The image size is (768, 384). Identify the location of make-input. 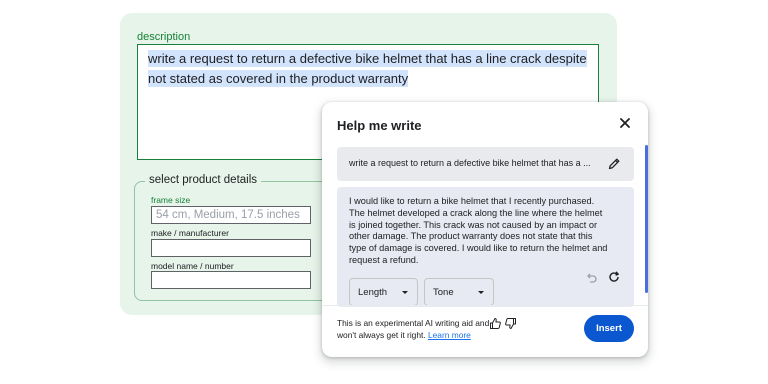
(231, 248).